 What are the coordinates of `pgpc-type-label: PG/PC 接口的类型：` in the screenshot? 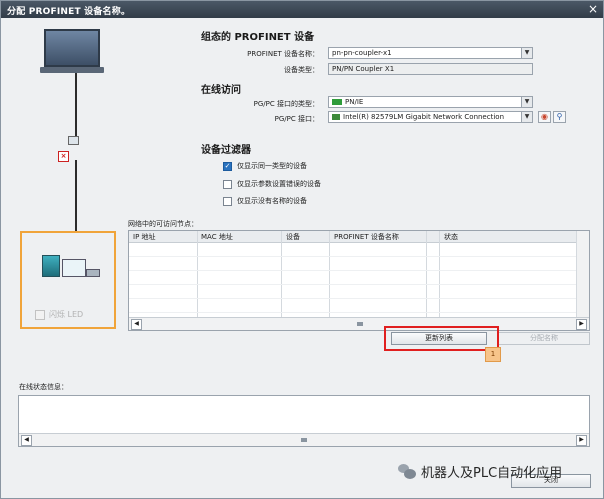 It's located at (286, 104).